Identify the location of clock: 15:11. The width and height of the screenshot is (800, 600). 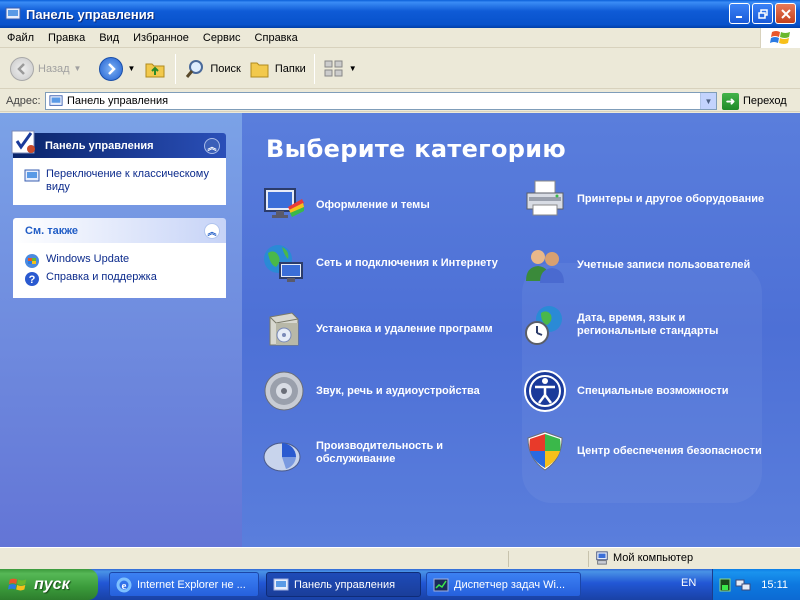
(774, 585).